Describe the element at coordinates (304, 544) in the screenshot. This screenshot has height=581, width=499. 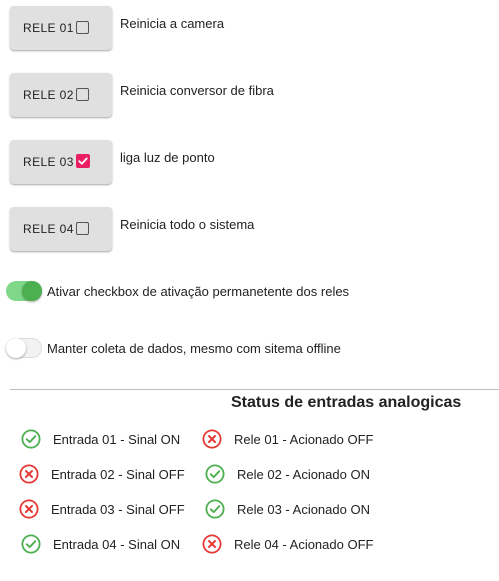
I see `relay-04-status-label: Rele 04 - Acionado OFF` at that location.